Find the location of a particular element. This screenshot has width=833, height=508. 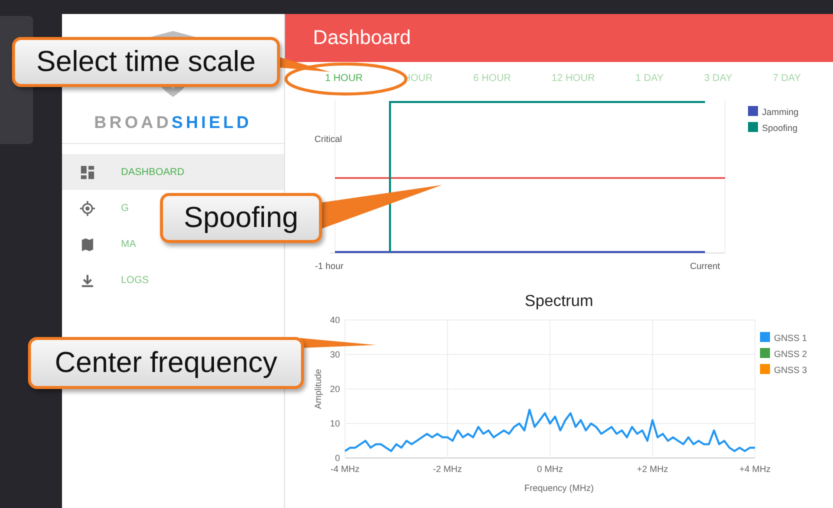

time-scale-tab: 6 HOUR is located at coordinates (492, 78).